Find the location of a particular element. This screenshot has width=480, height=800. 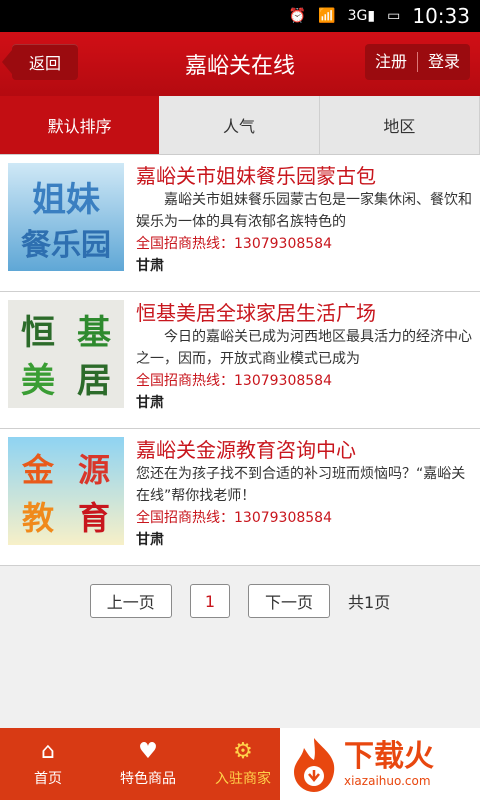

merchant-name: 嘉峪关市姐妹餐乐园蒙古包 is located at coordinates (304, 176).